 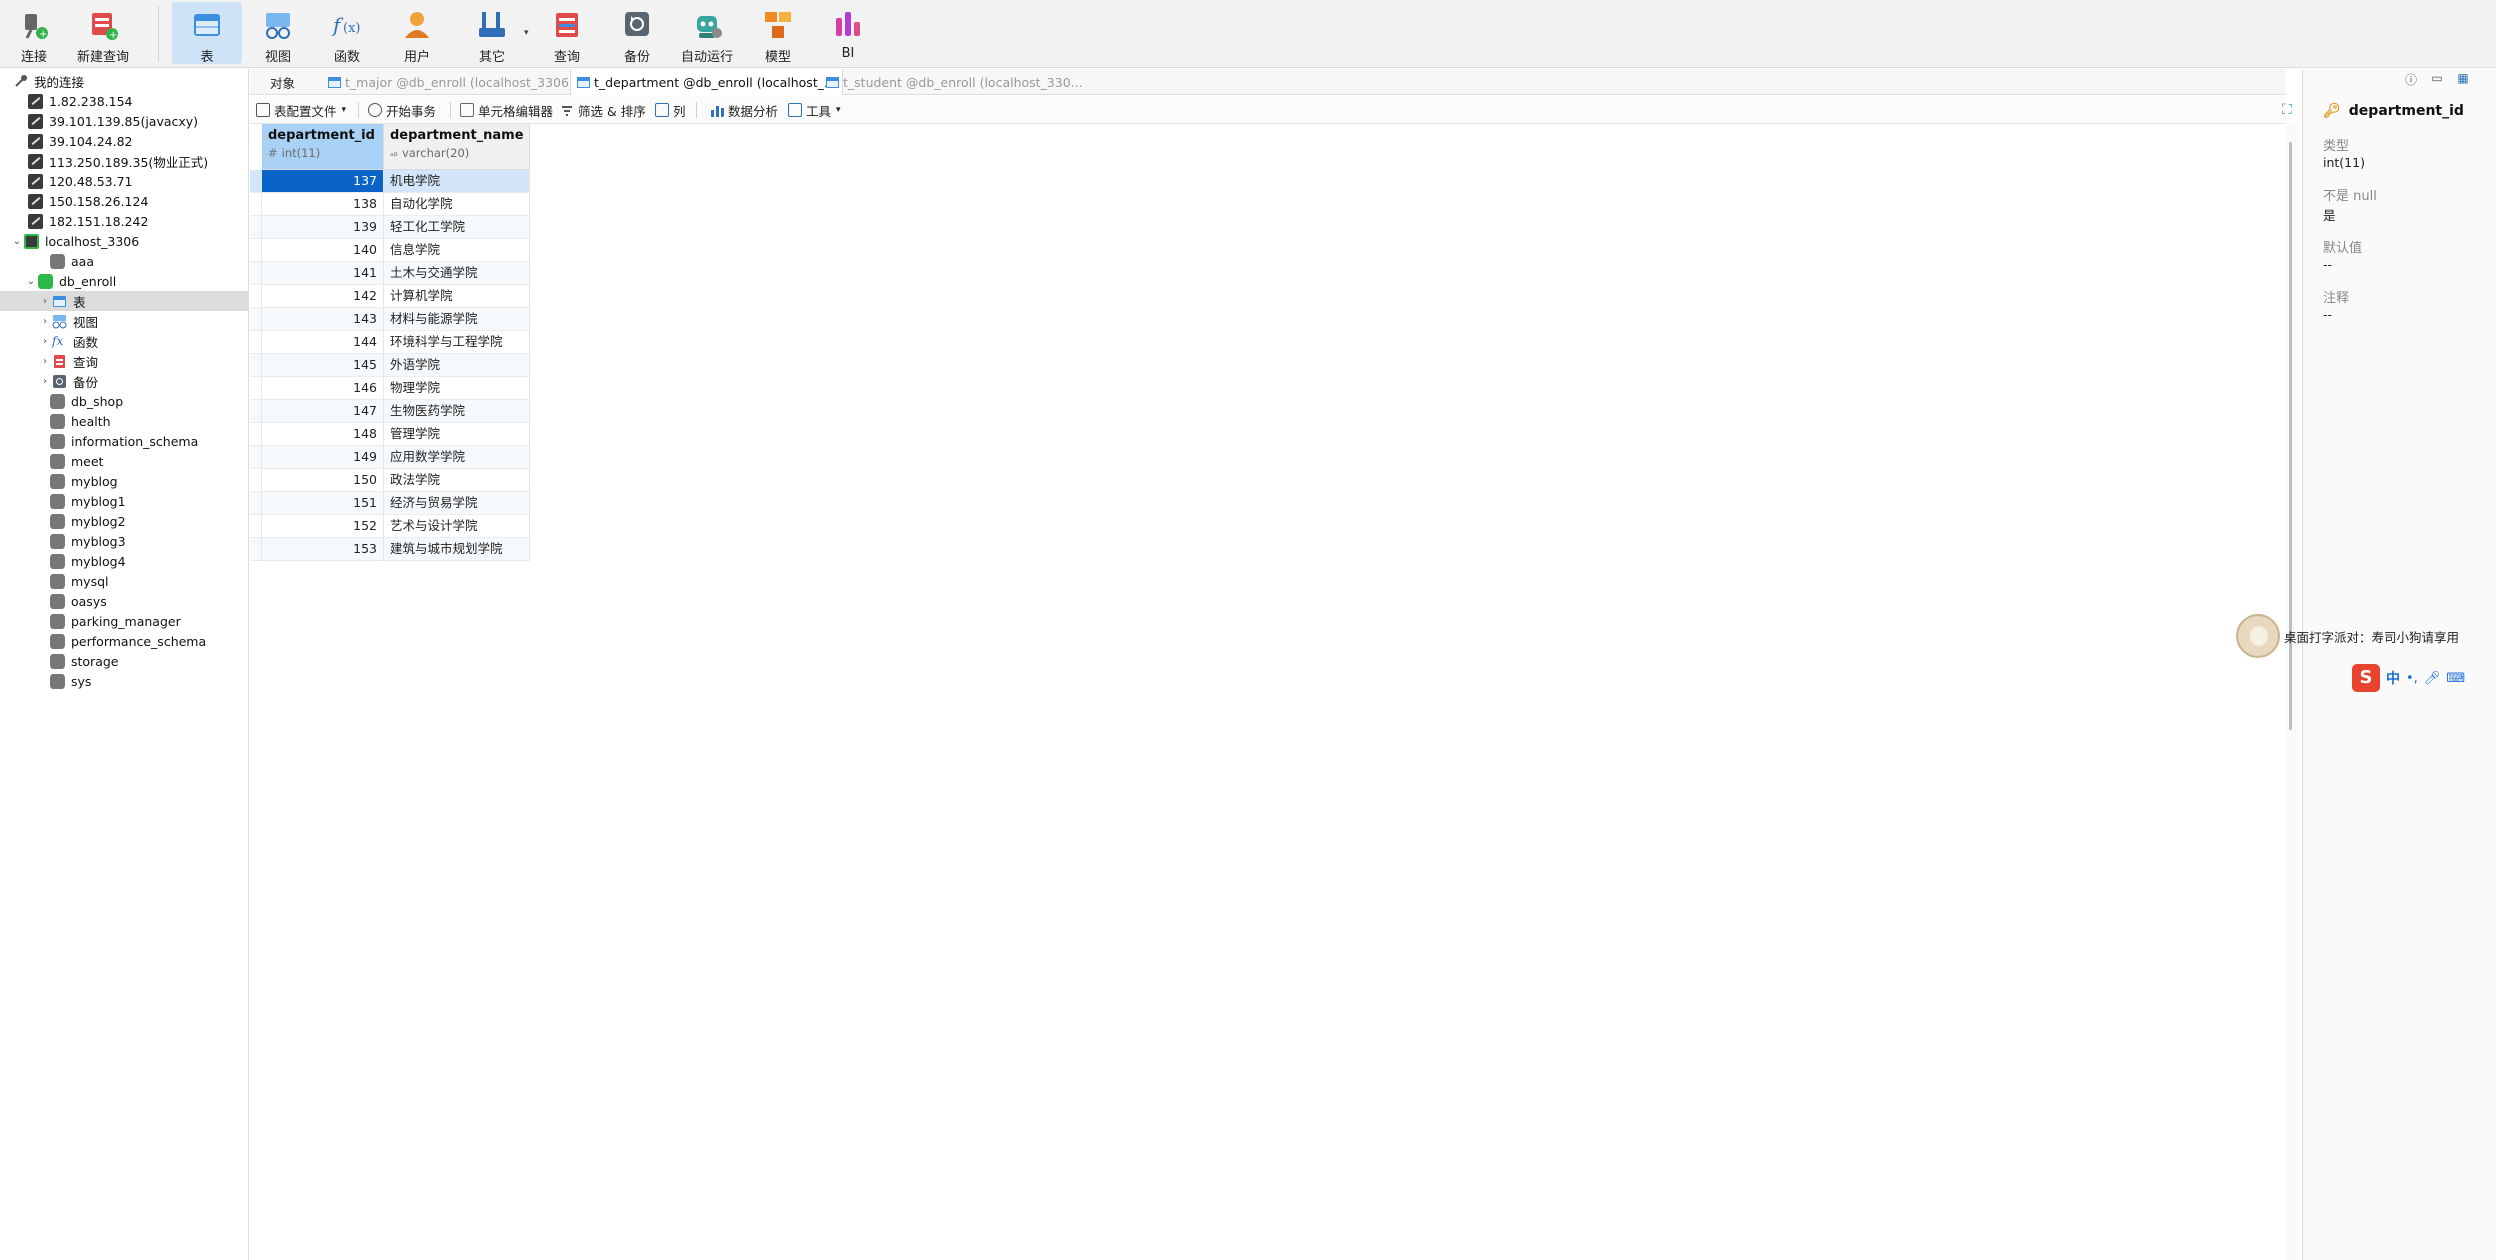 I want to click on table-row: 141 土木与交通学院, so click(x=390, y=273).